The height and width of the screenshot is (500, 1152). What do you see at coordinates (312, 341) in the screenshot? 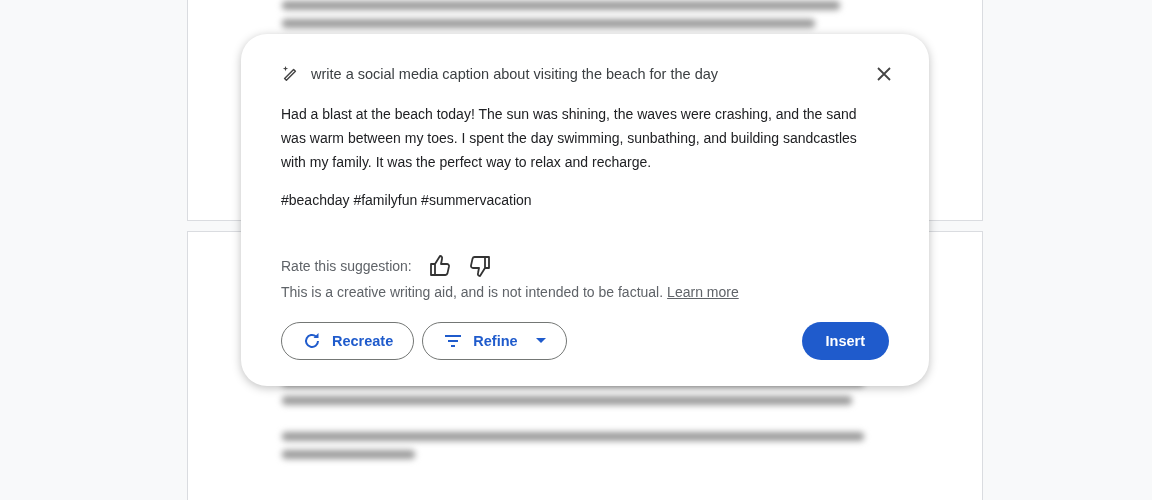
I see `refresh-icon` at bounding box center [312, 341].